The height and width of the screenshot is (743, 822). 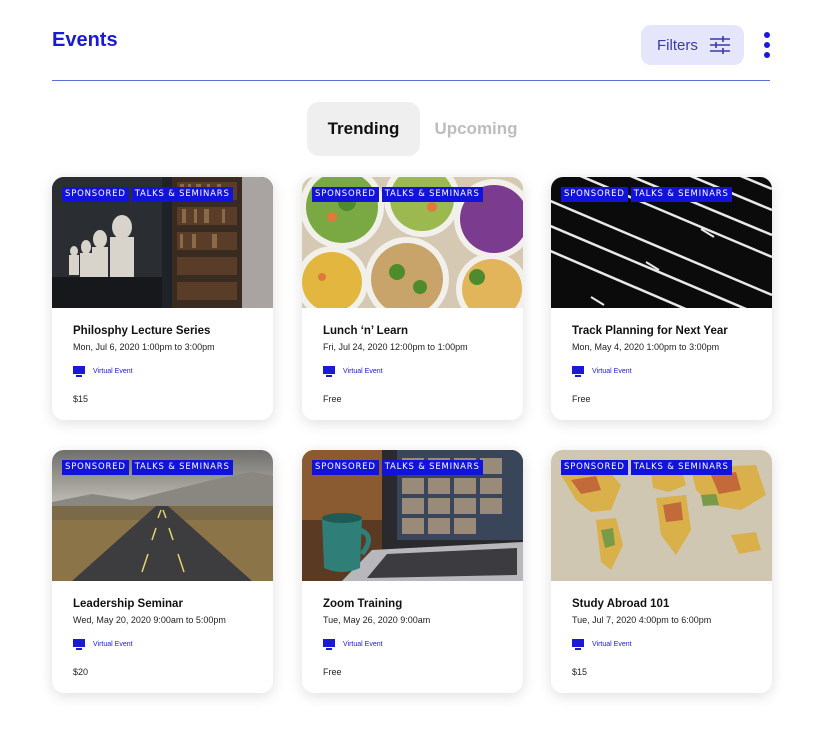 I want to click on tab-upcoming: Upcoming, so click(x=476, y=129).